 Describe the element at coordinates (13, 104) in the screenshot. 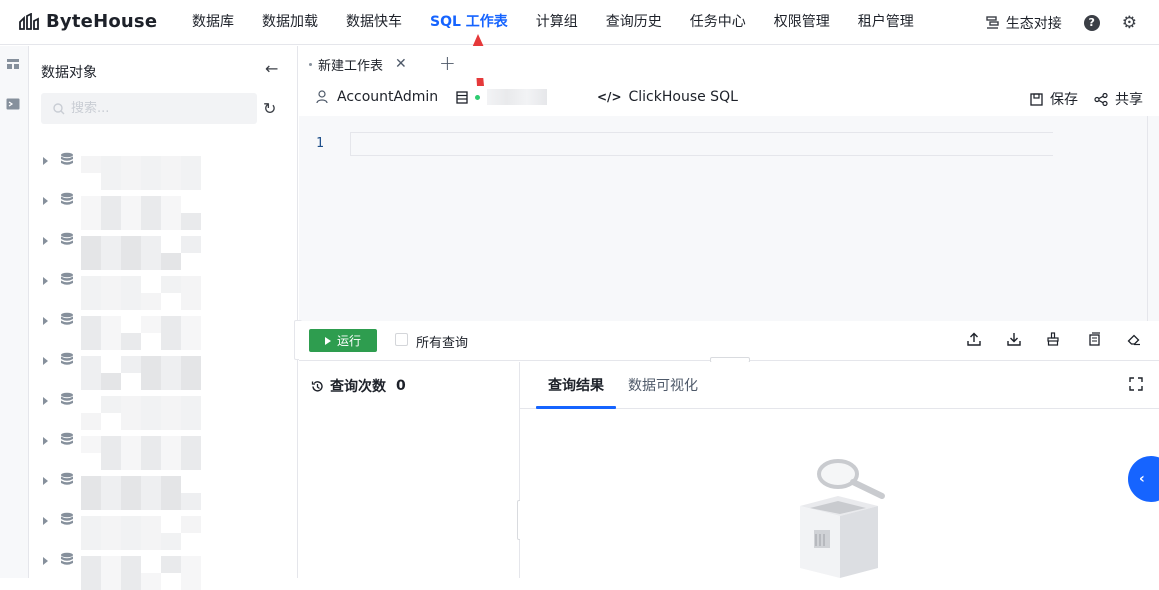

I see `terminal-rail-icon` at that location.